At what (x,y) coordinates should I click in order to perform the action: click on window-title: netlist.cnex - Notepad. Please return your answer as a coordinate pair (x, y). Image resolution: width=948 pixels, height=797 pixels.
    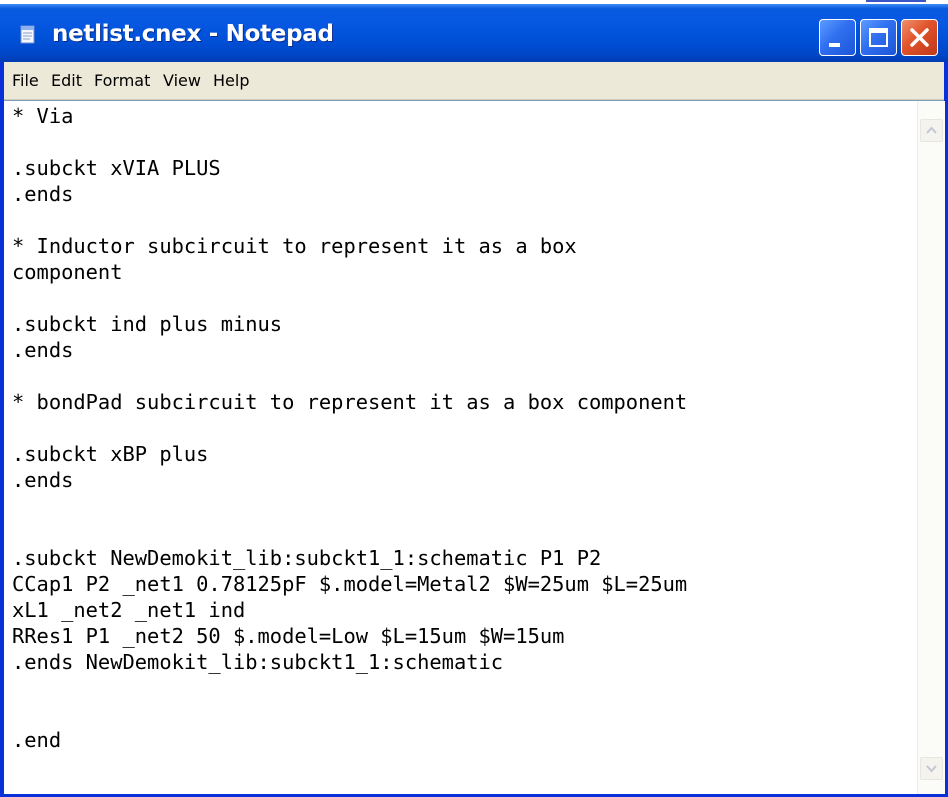
    Looking at the image, I should click on (193, 34).